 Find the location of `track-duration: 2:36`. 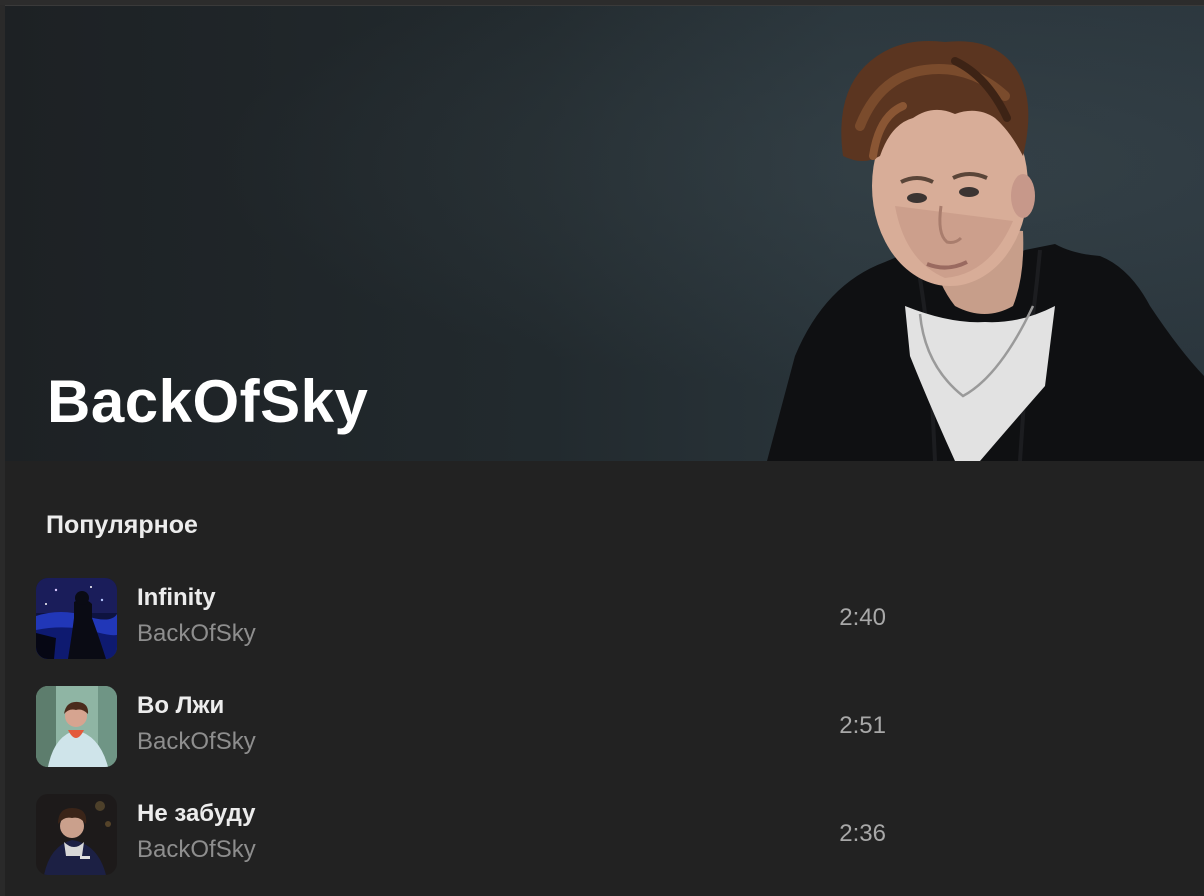

track-duration: 2:36 is located at coordinates (862, 833).